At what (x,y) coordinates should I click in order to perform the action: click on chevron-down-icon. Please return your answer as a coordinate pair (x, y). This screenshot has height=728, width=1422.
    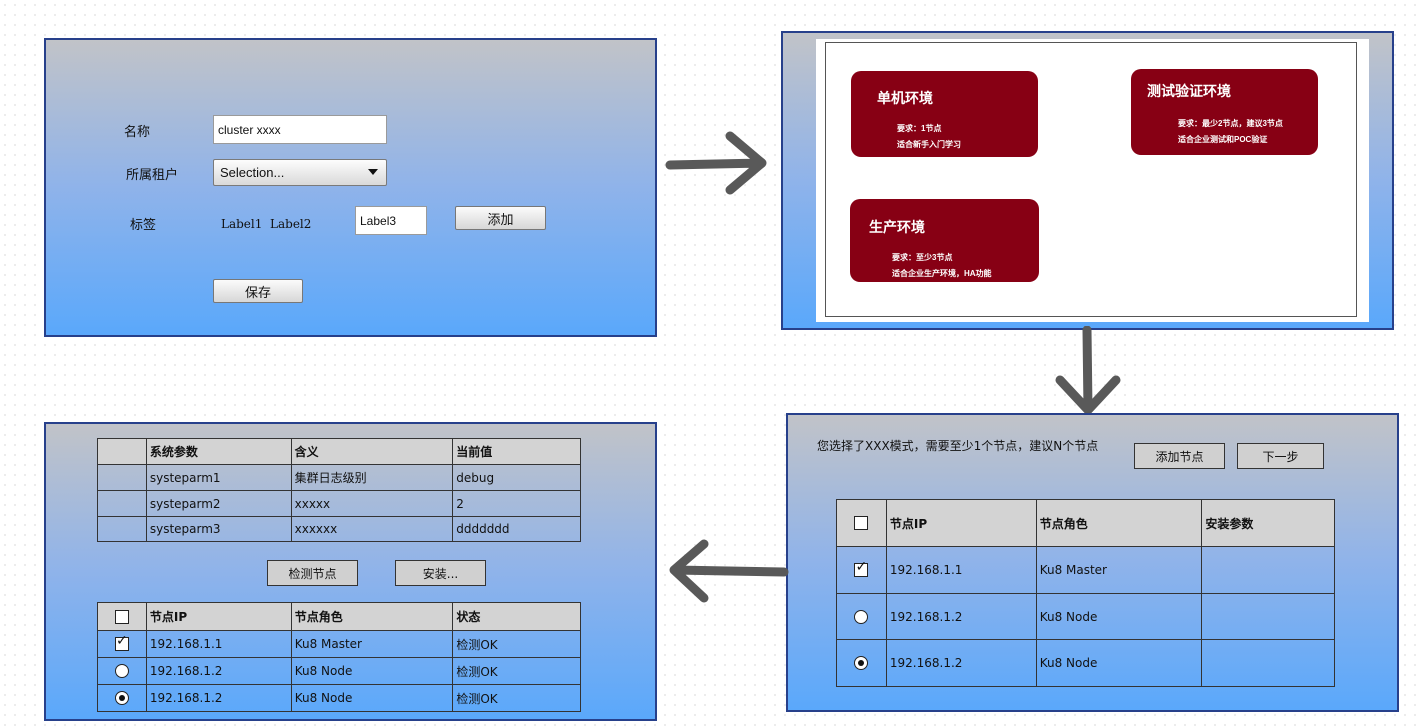
    Looking at the image, I should click on (373, 172).